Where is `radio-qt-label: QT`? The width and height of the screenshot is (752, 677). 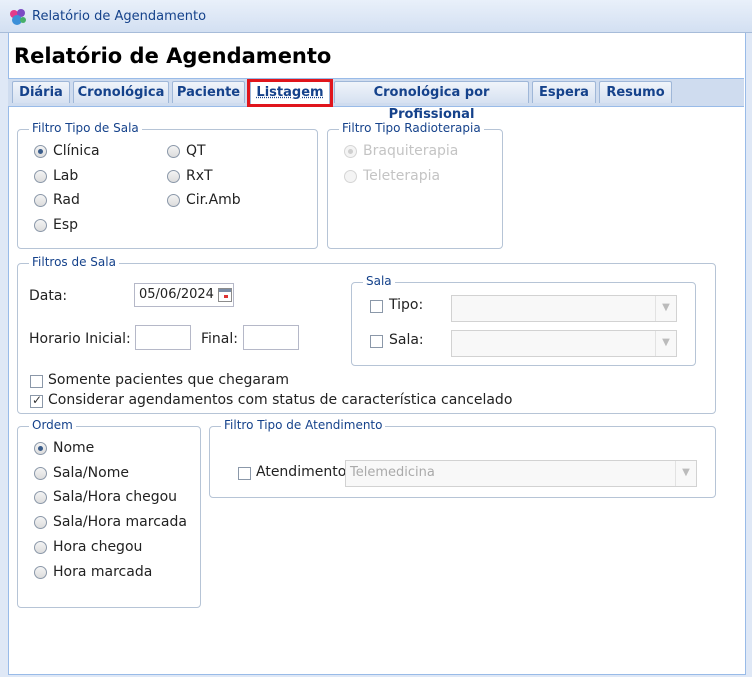
radio-qt-label: QT is located at coordinates (196, 151).